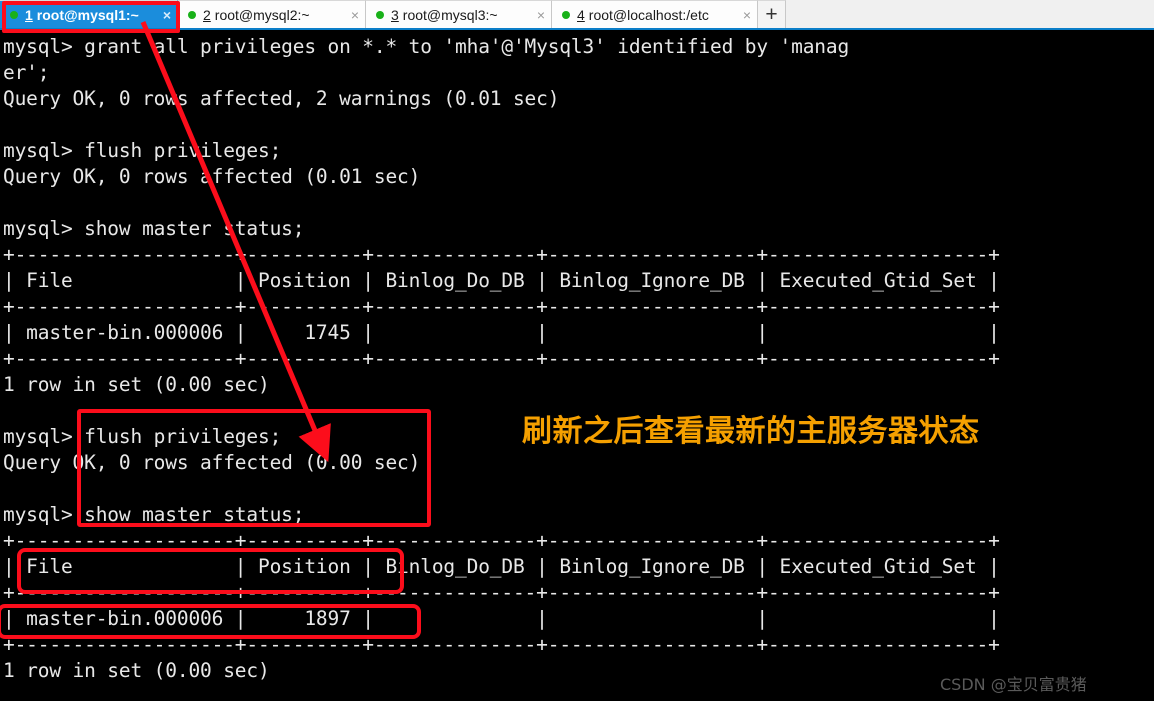  I want to click on tab-root-mysql1: 1 root@mysql1:~ ×, so click(89, 14).